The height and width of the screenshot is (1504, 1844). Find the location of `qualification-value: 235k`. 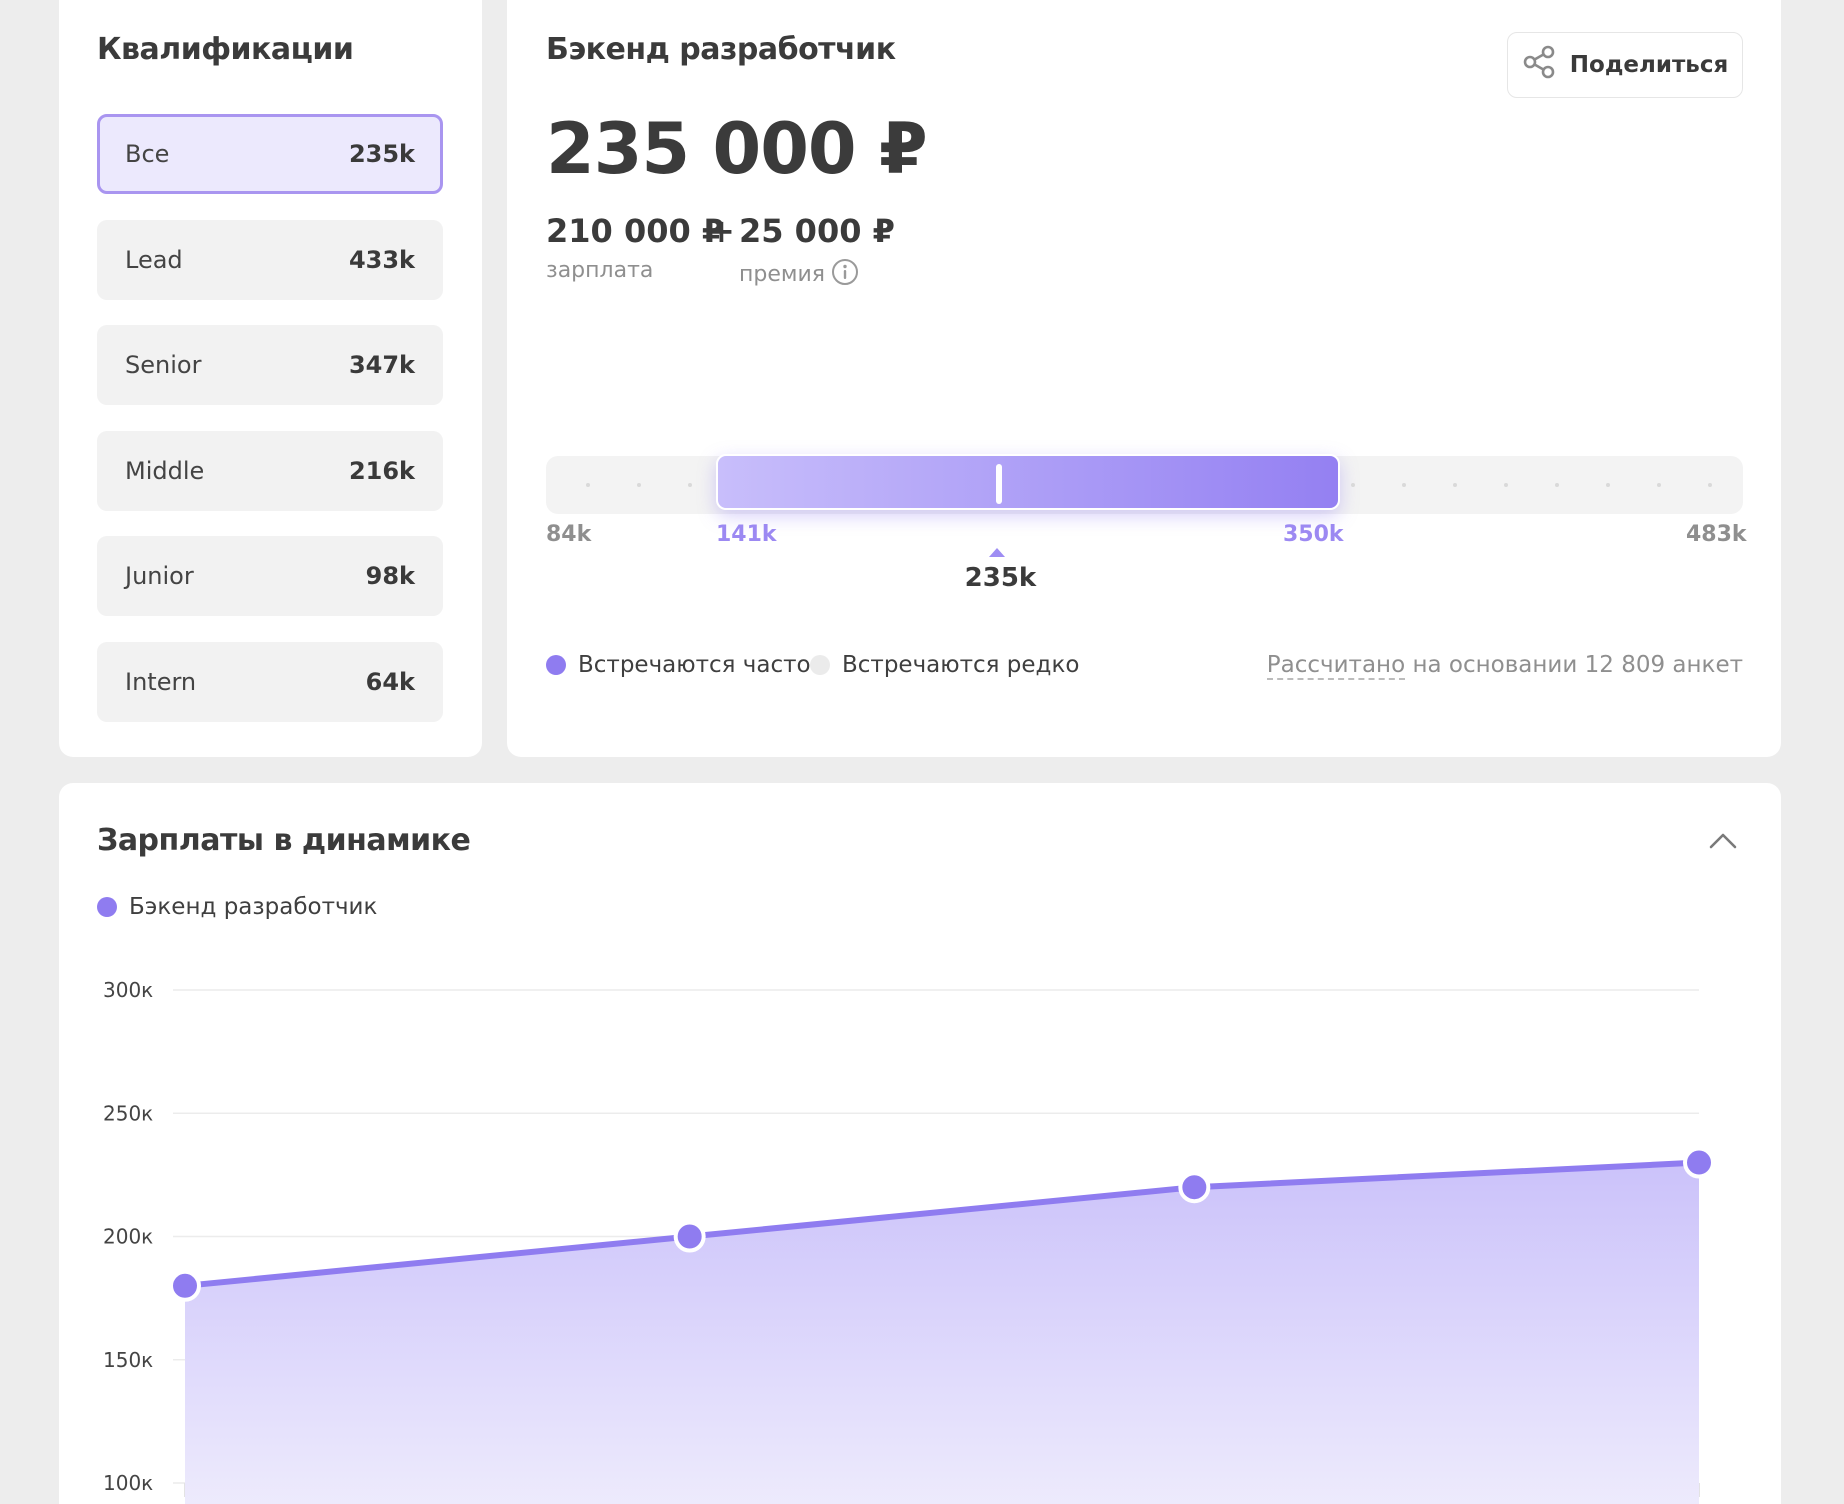

qualification-value: 235k is located at coordinates (381, 154).